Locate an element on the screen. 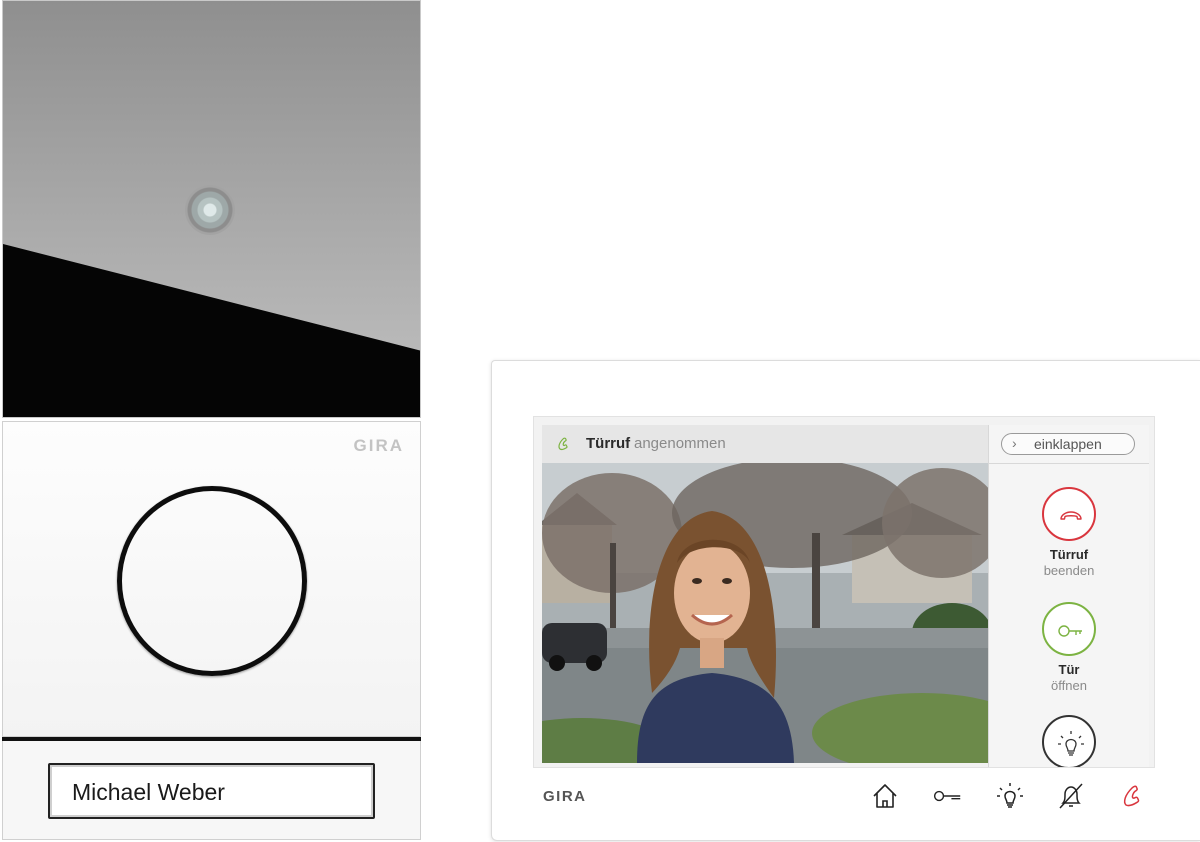  indoor-brand-logo: GIRA is located at coordinates (565, 796).